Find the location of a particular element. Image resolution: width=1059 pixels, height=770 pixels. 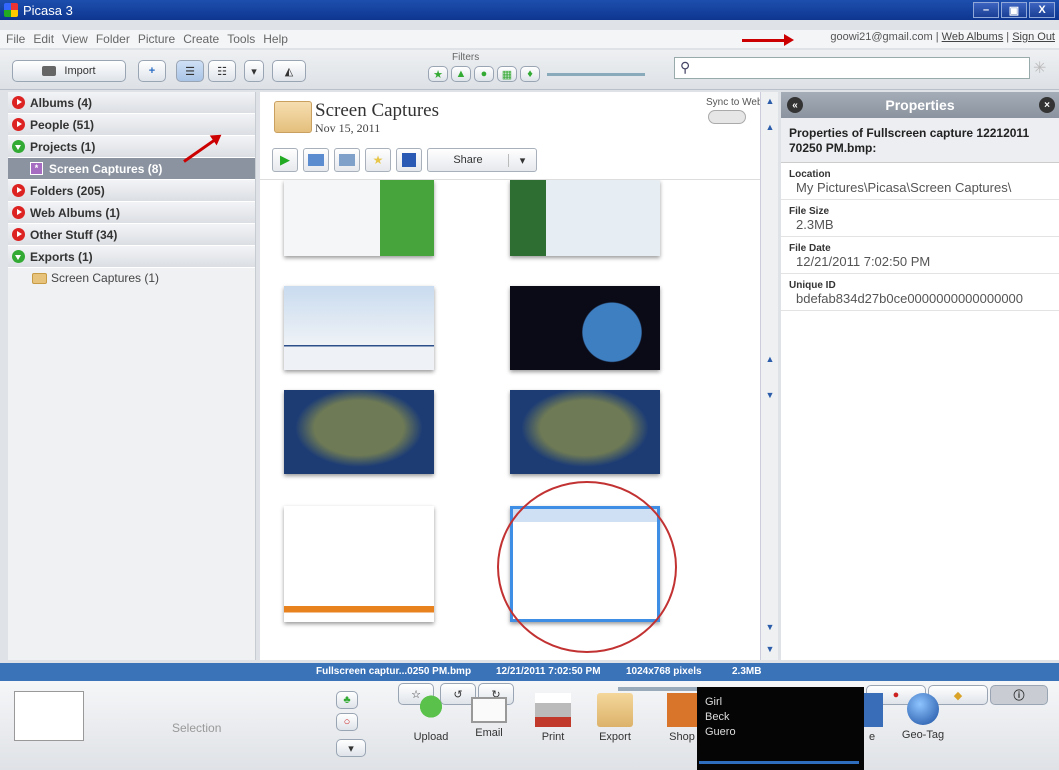

close-button: X is located at coordinates (1042, 10).